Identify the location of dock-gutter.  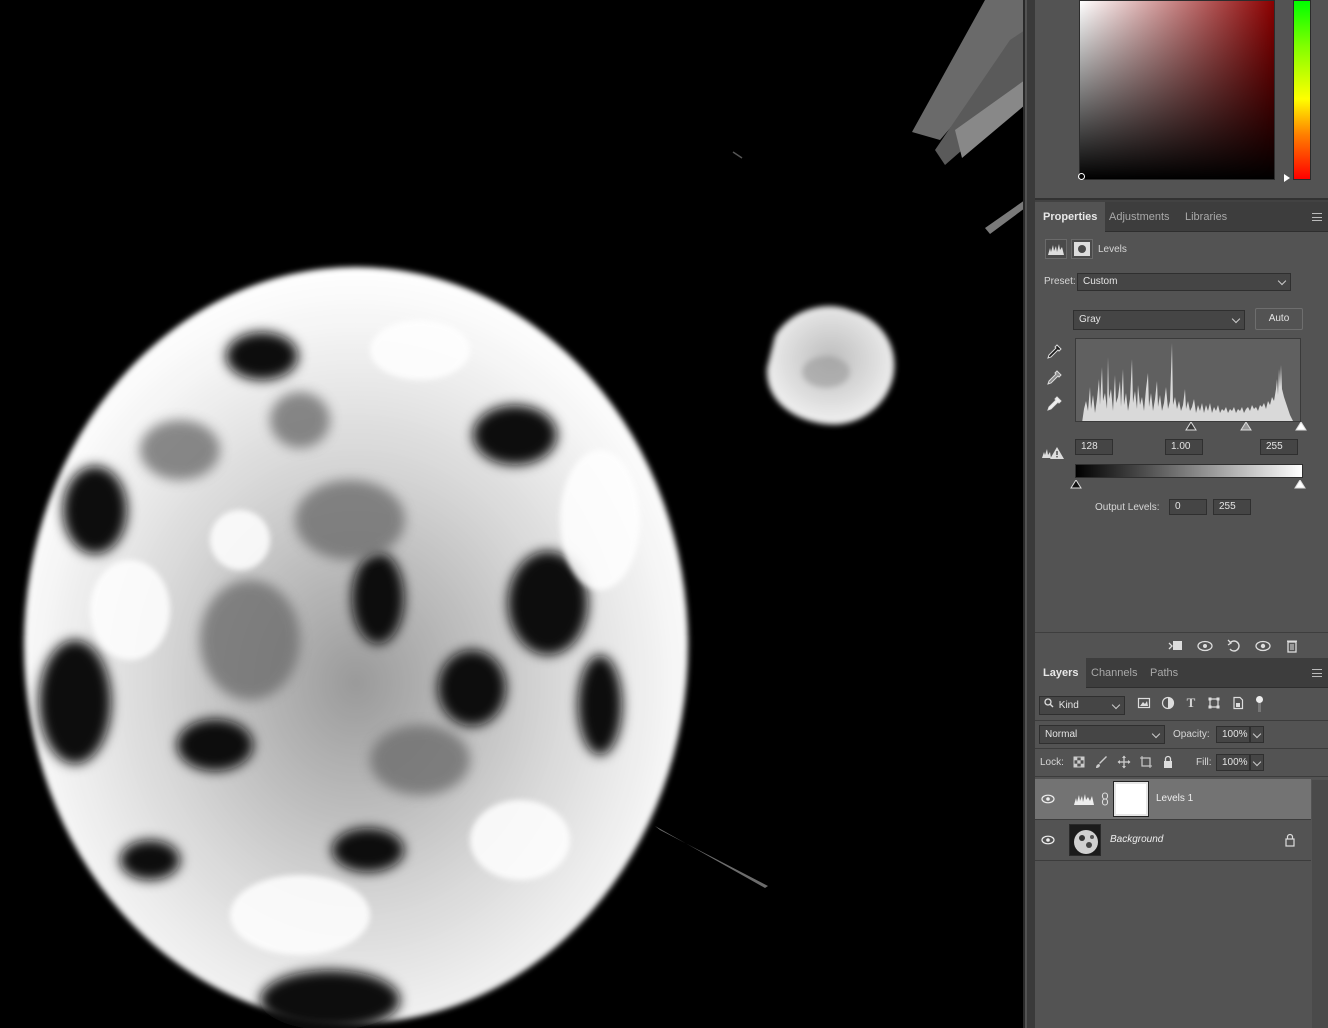
(1031, 514).